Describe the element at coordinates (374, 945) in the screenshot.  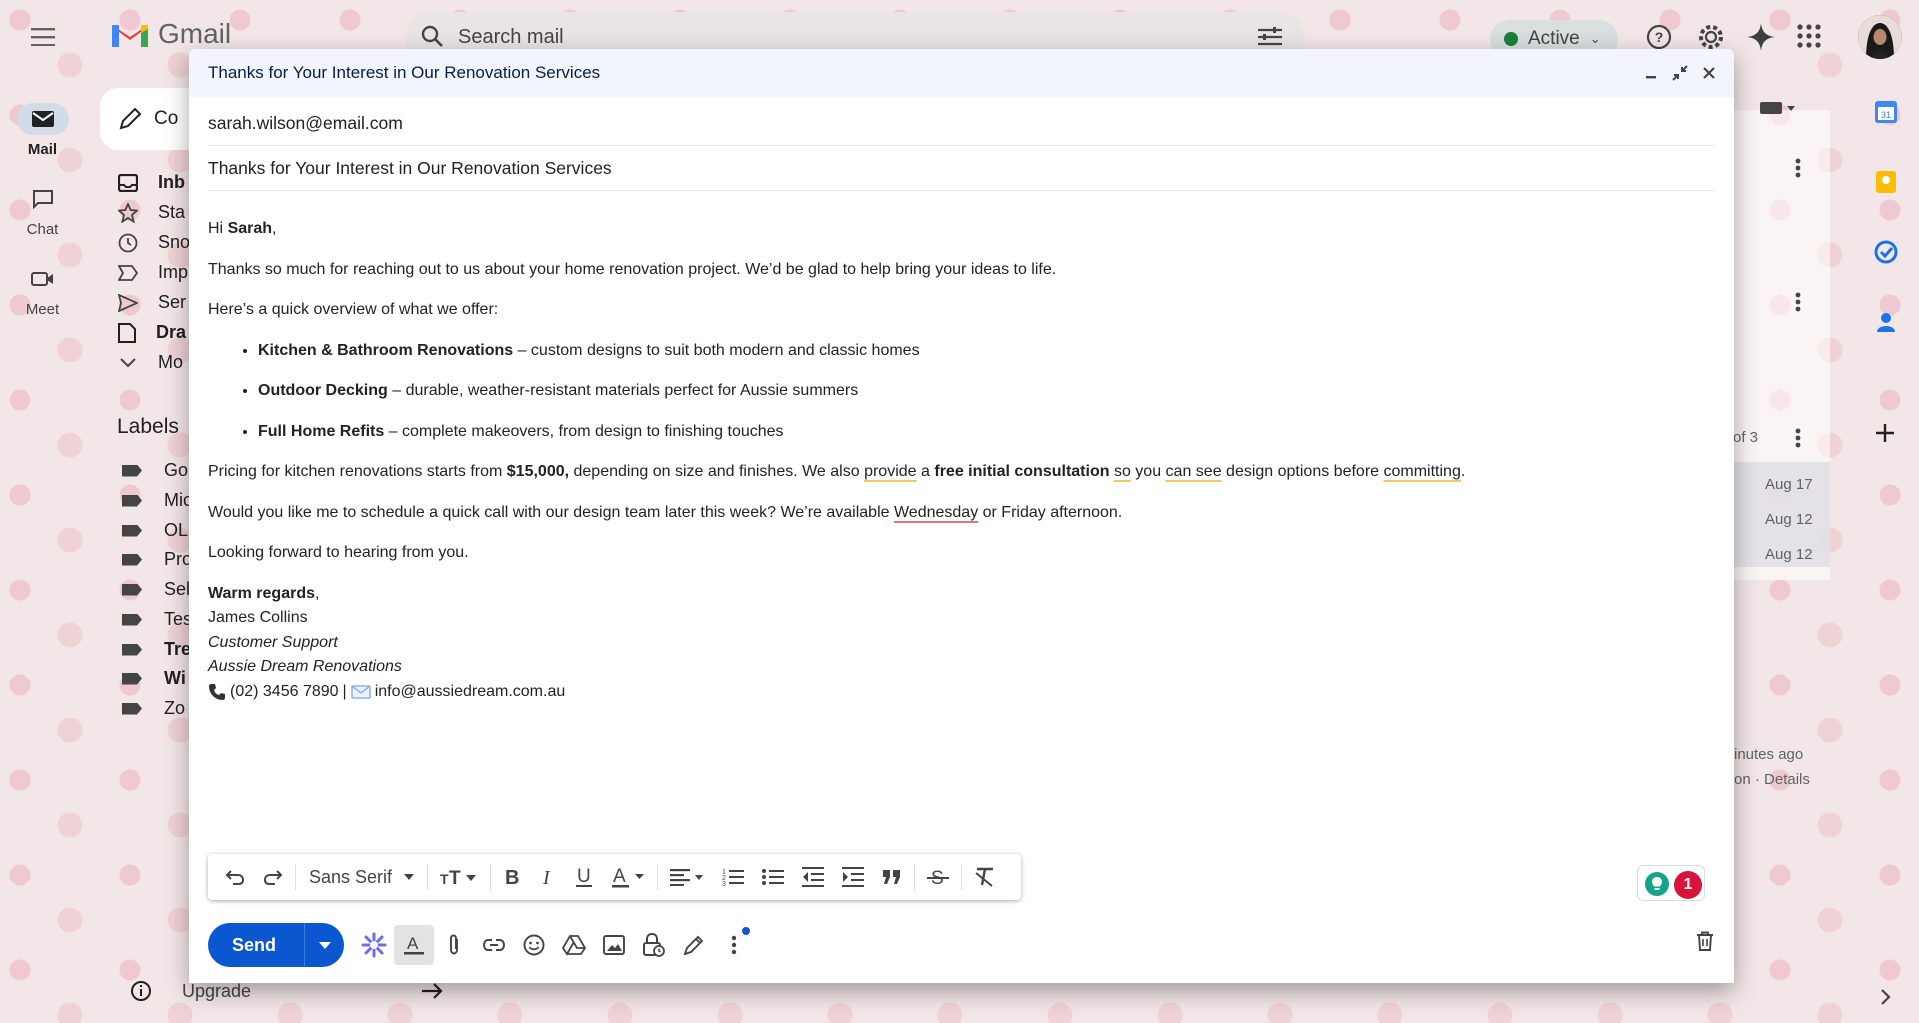
I see `ai-assist-button` at that location.